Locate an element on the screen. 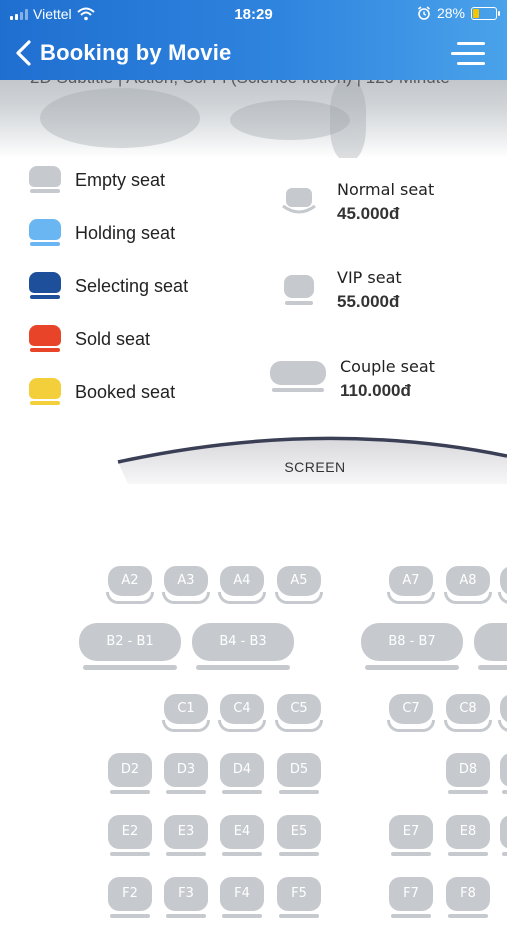 The image size is (507, 925). couple-seat-b8-b7: B8 - B7 is located at coordinates (412, 647).